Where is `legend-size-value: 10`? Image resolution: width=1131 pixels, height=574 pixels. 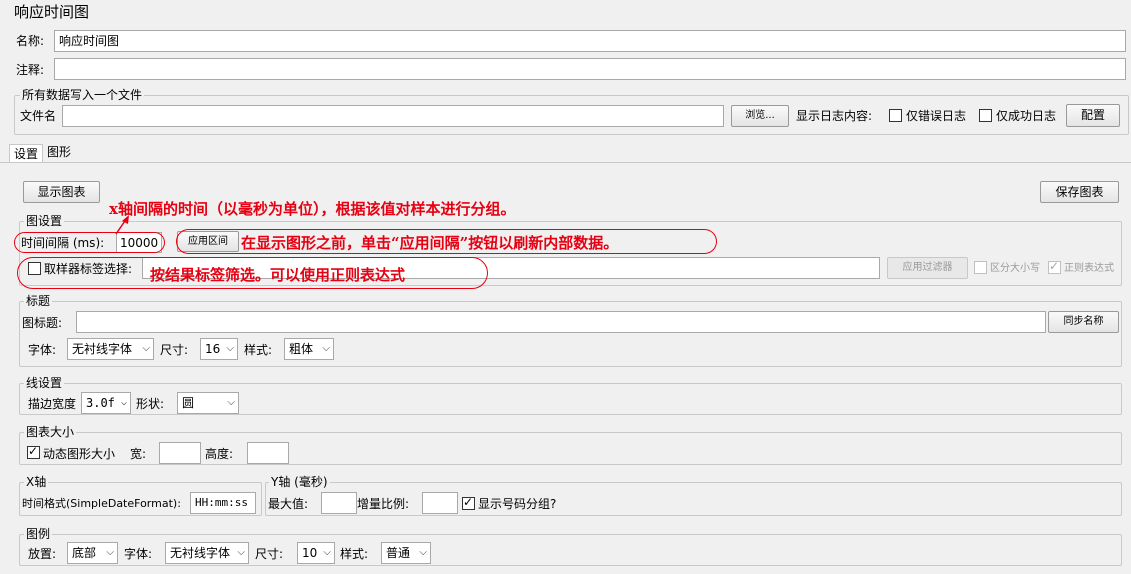 legend-size-value: 10 is located at coordinates (310, 553).